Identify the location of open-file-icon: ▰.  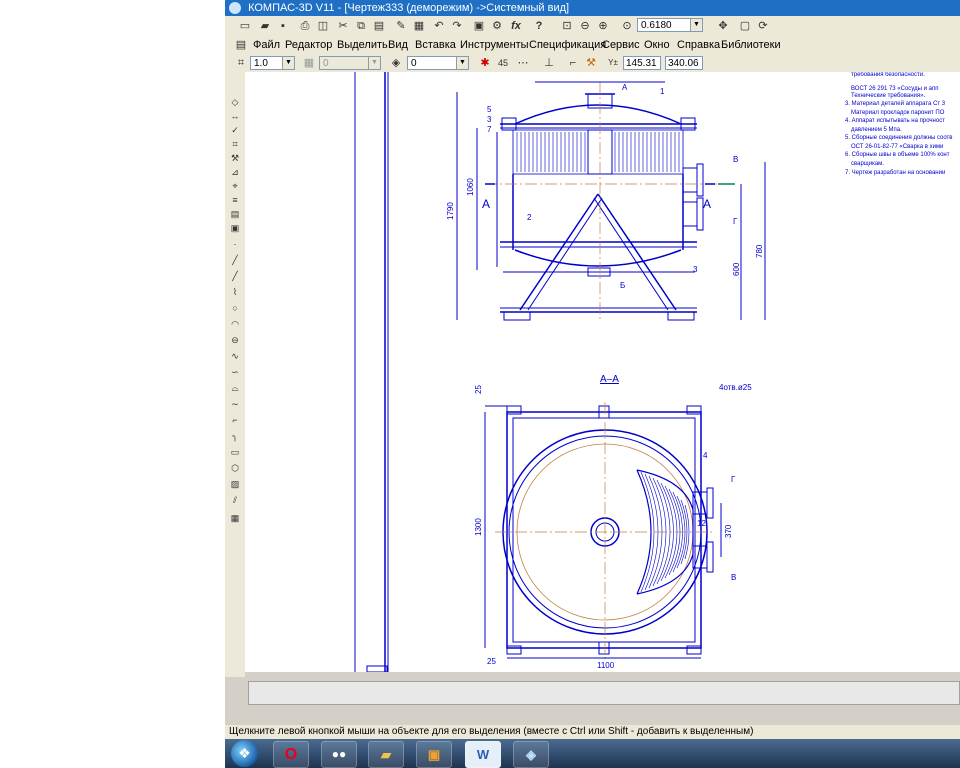
(265, 26).